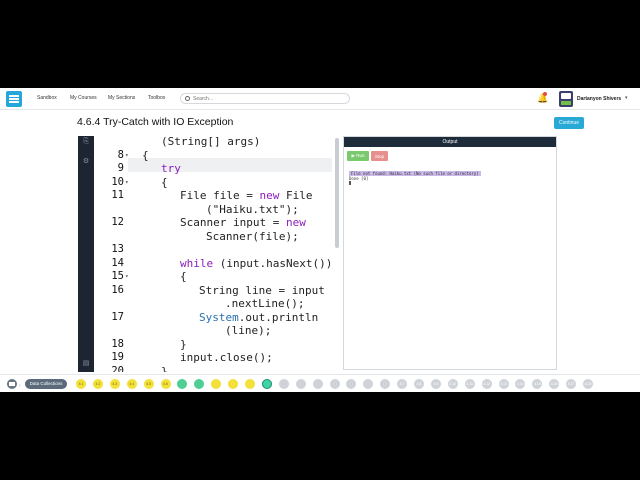  I want to click on code-line: try, so click(171, 168).